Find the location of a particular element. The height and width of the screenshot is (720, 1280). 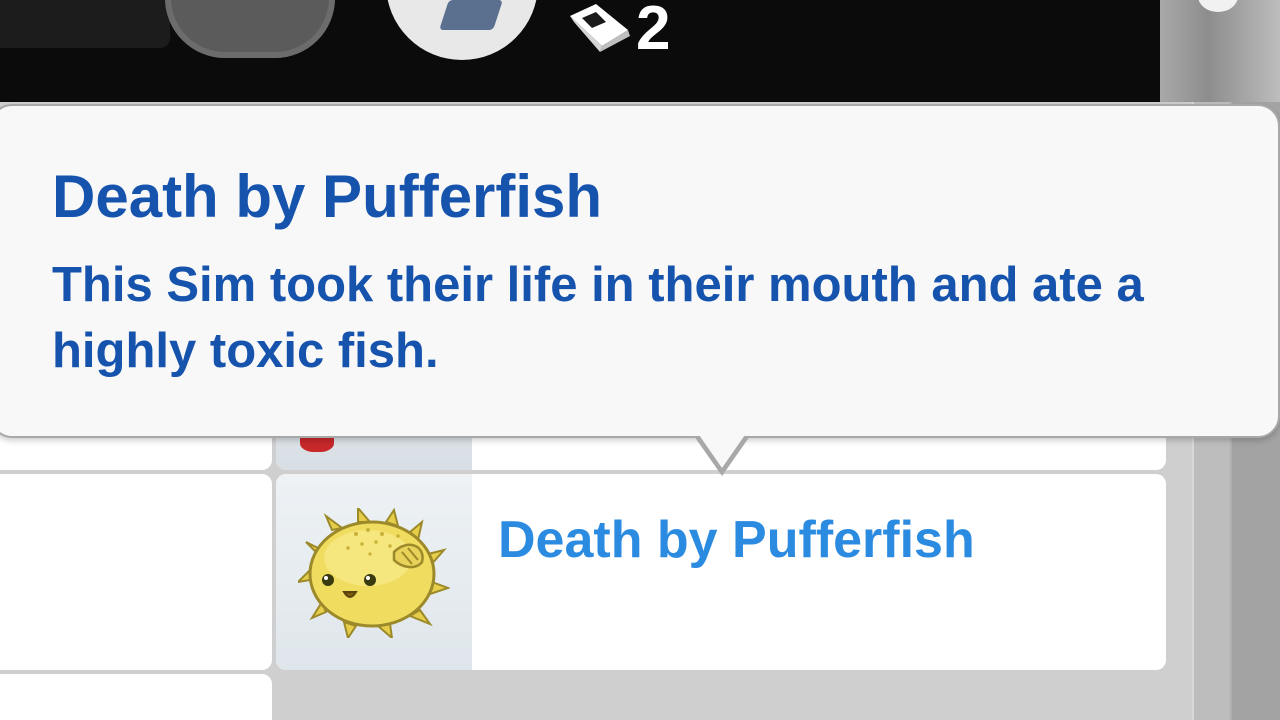

book-icon is located at coordinates (600, 28).